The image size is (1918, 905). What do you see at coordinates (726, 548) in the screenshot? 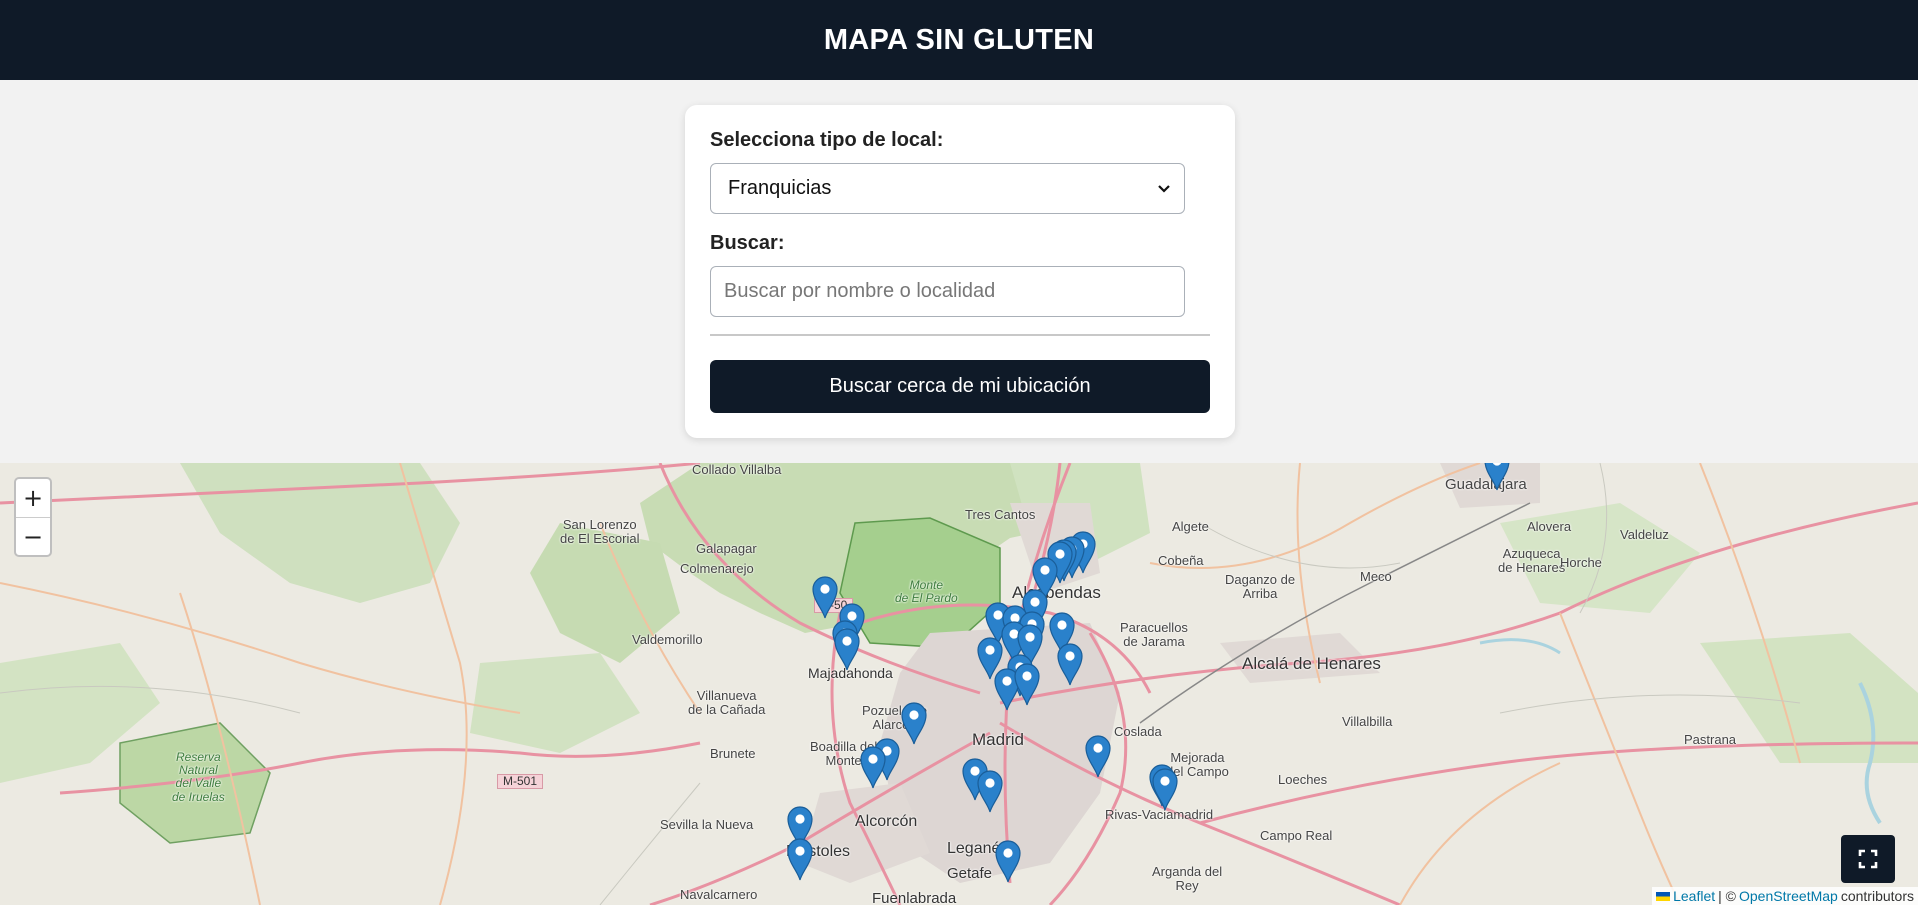
I see `place-label-galapagar: Galapagar` at bounding box center [726, 548].